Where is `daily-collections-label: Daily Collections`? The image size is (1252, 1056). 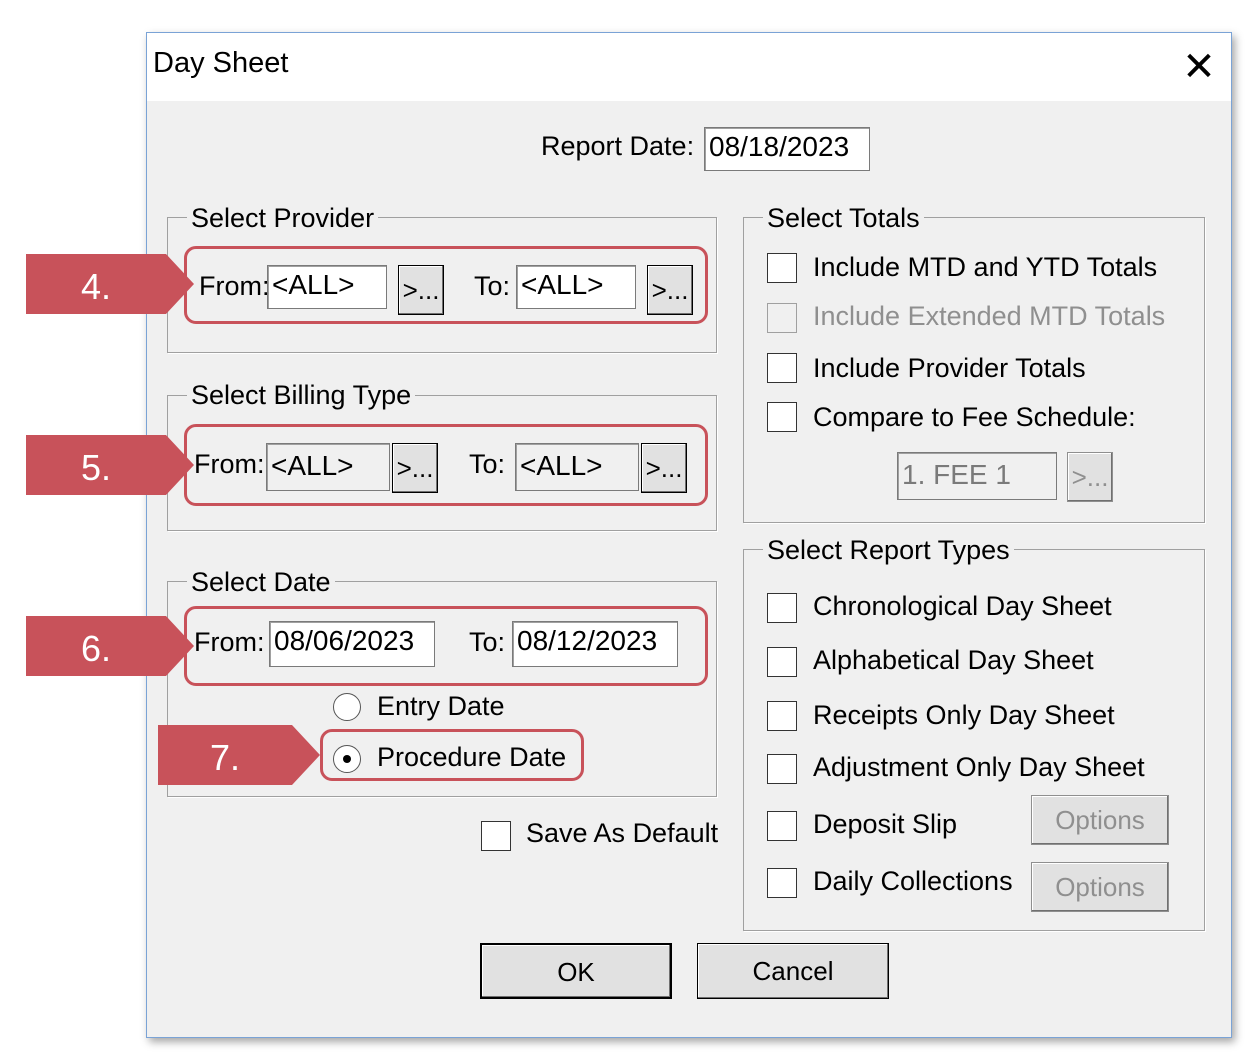 daily-collections-label: Daily Collections is located at coordinates (913, 881).